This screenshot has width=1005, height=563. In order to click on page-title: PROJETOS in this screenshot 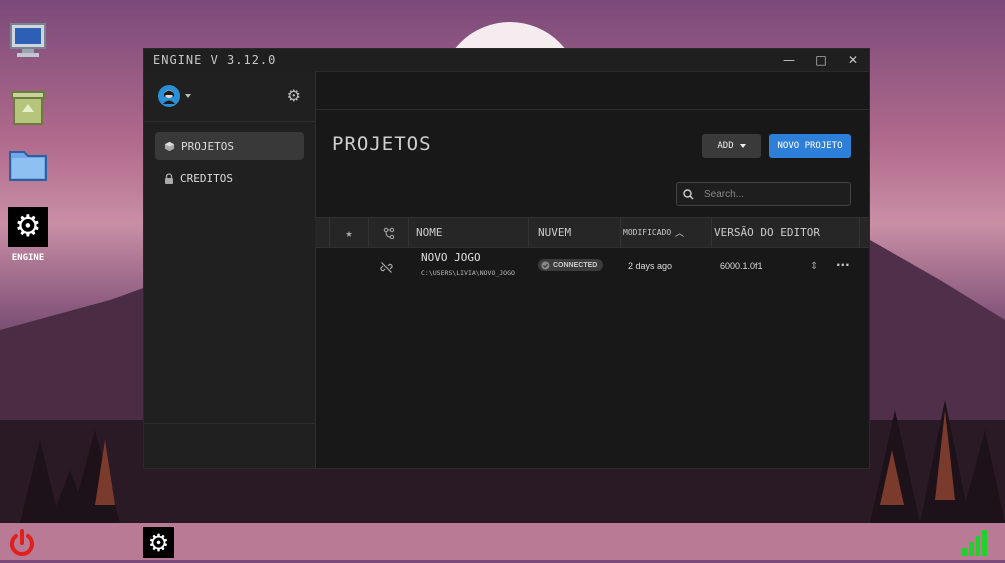, I will do `click(382, 144)`.